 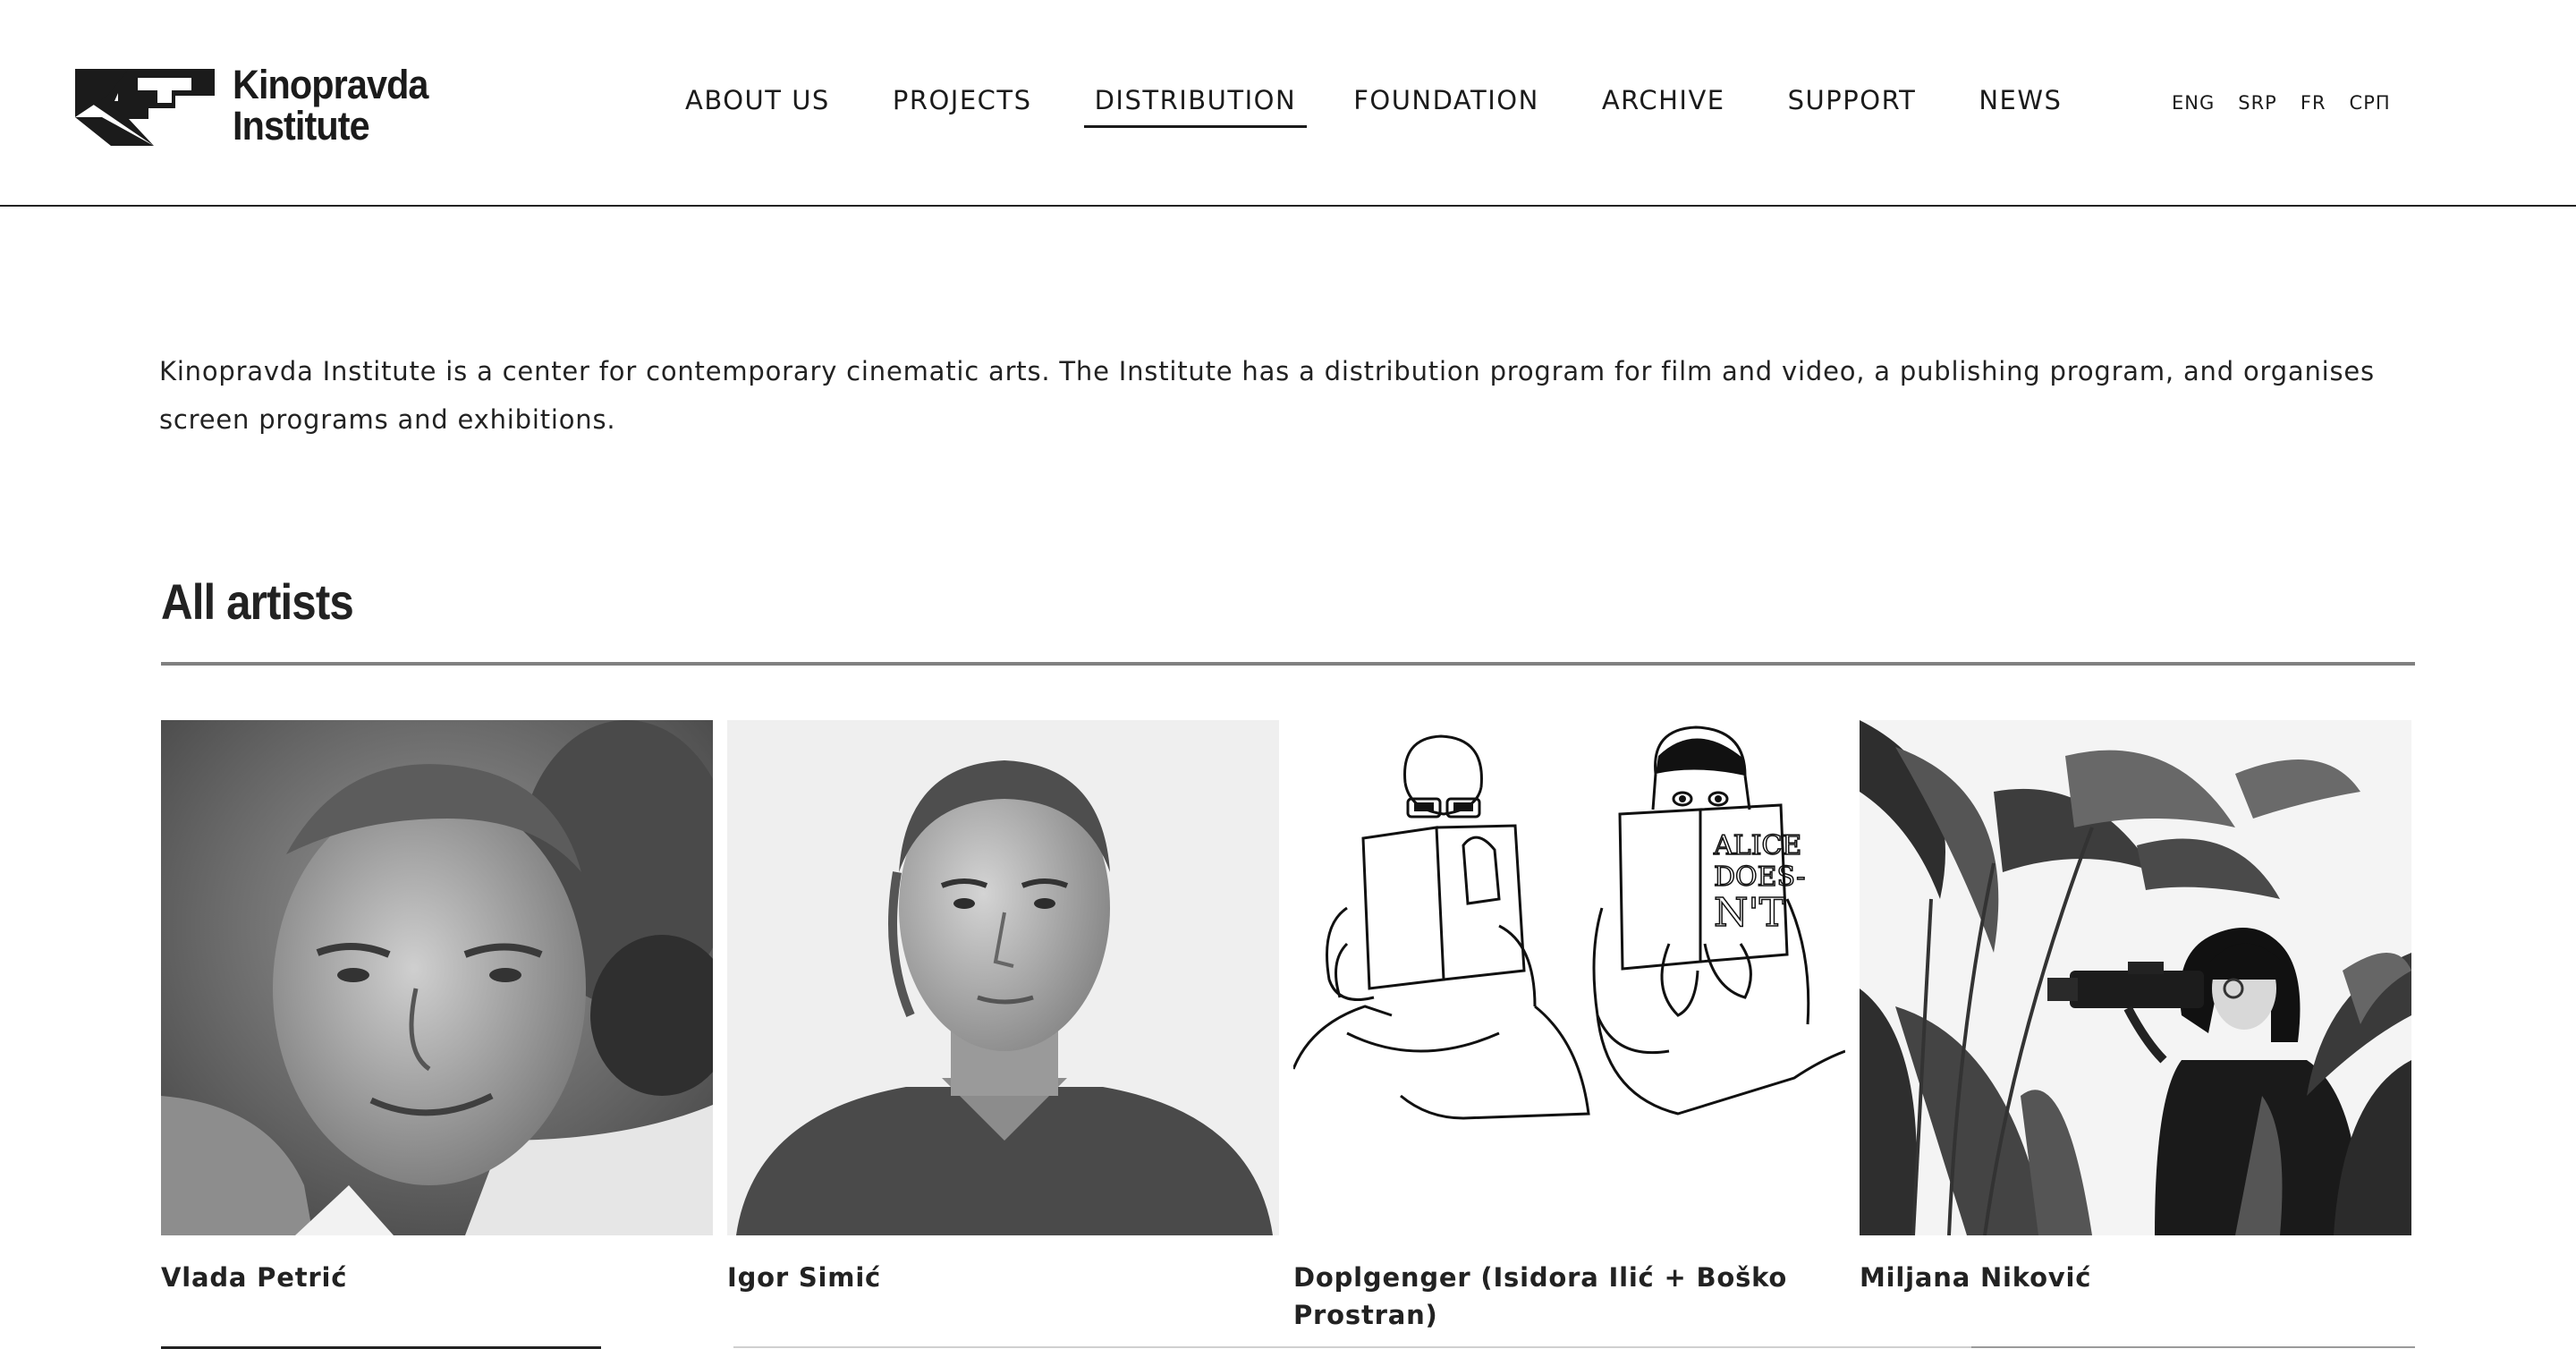 I want to click on nav-about-us: ABOUT US, so click(x=757, y=105).